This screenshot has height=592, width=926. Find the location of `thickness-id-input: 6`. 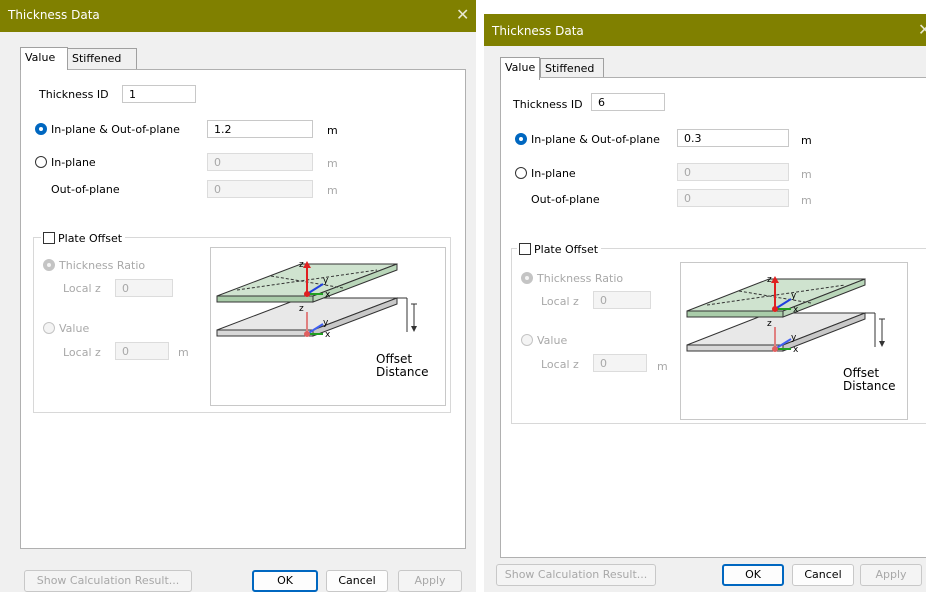

thickness-id-input: 6 is located at coordinates (628, 102).